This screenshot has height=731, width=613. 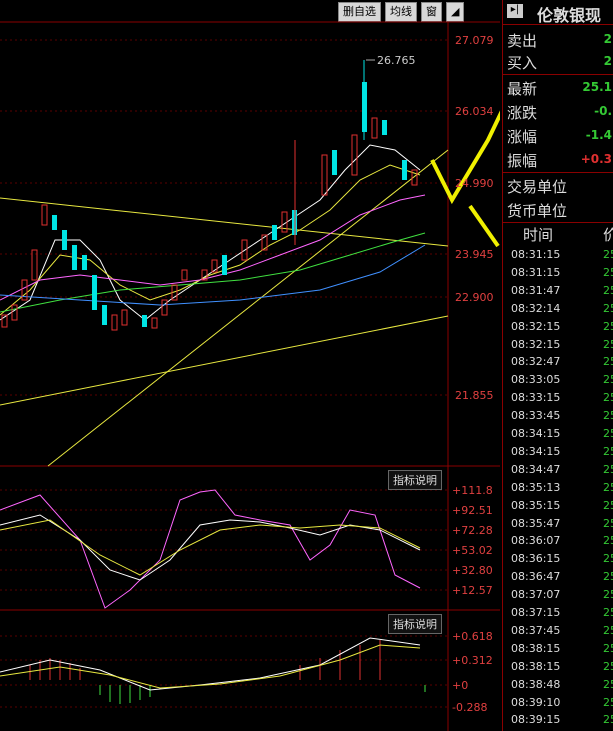 What do you see at coordinates (596, 159) in the screenshot?
I see `amplitude-value: +0.3` at bounding box center [596, 159].